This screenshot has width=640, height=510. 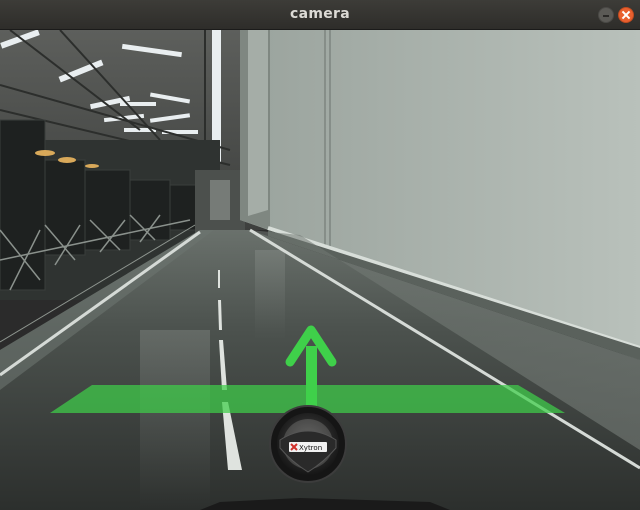 I want to click on title-bar: camera, so click(x=320, y=15).